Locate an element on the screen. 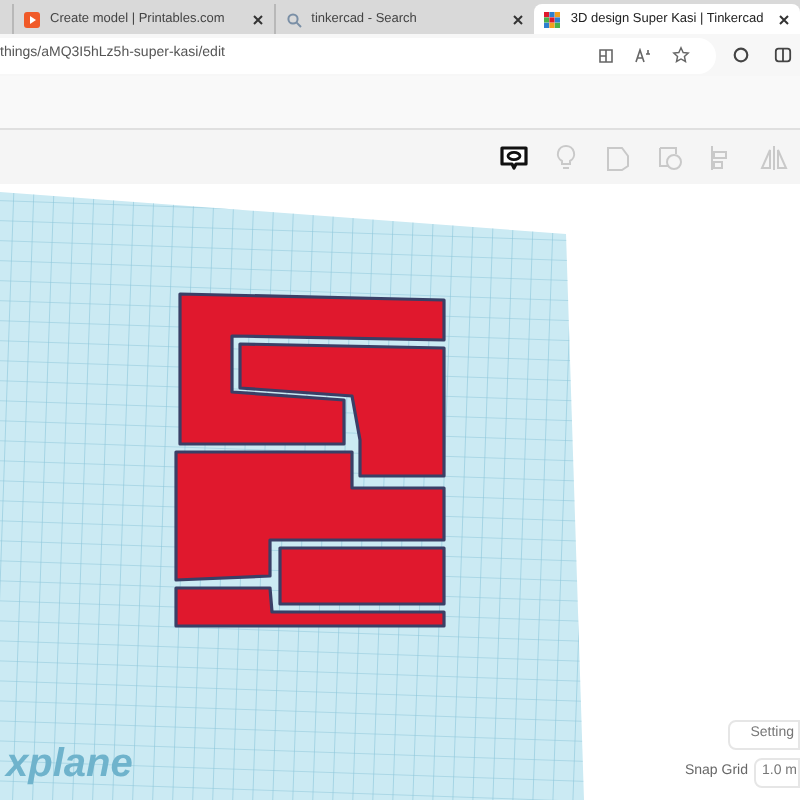 This screenshot has height=800, width=800. reading-view-icon is located at coordinates (606, 55).